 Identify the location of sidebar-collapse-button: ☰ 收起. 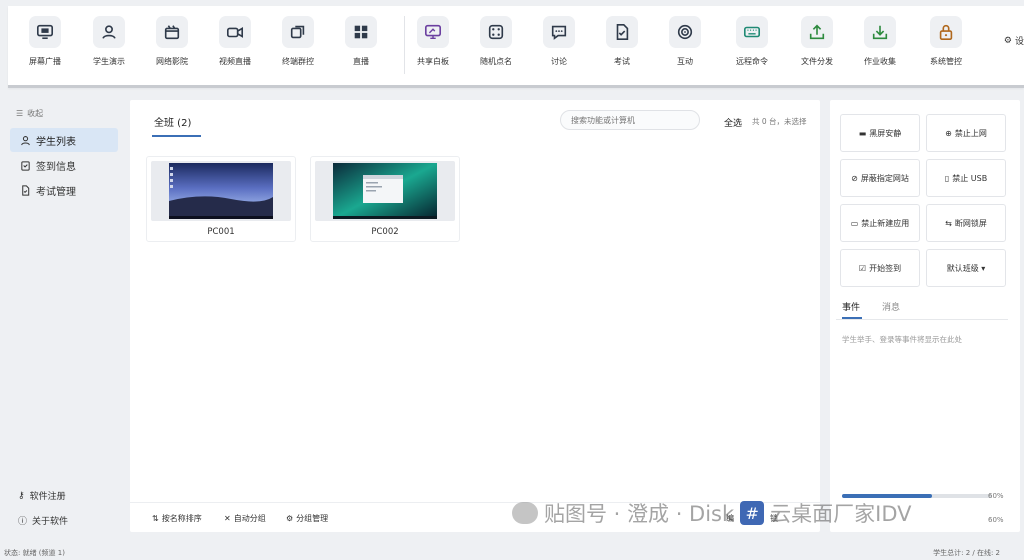
(29, 113).